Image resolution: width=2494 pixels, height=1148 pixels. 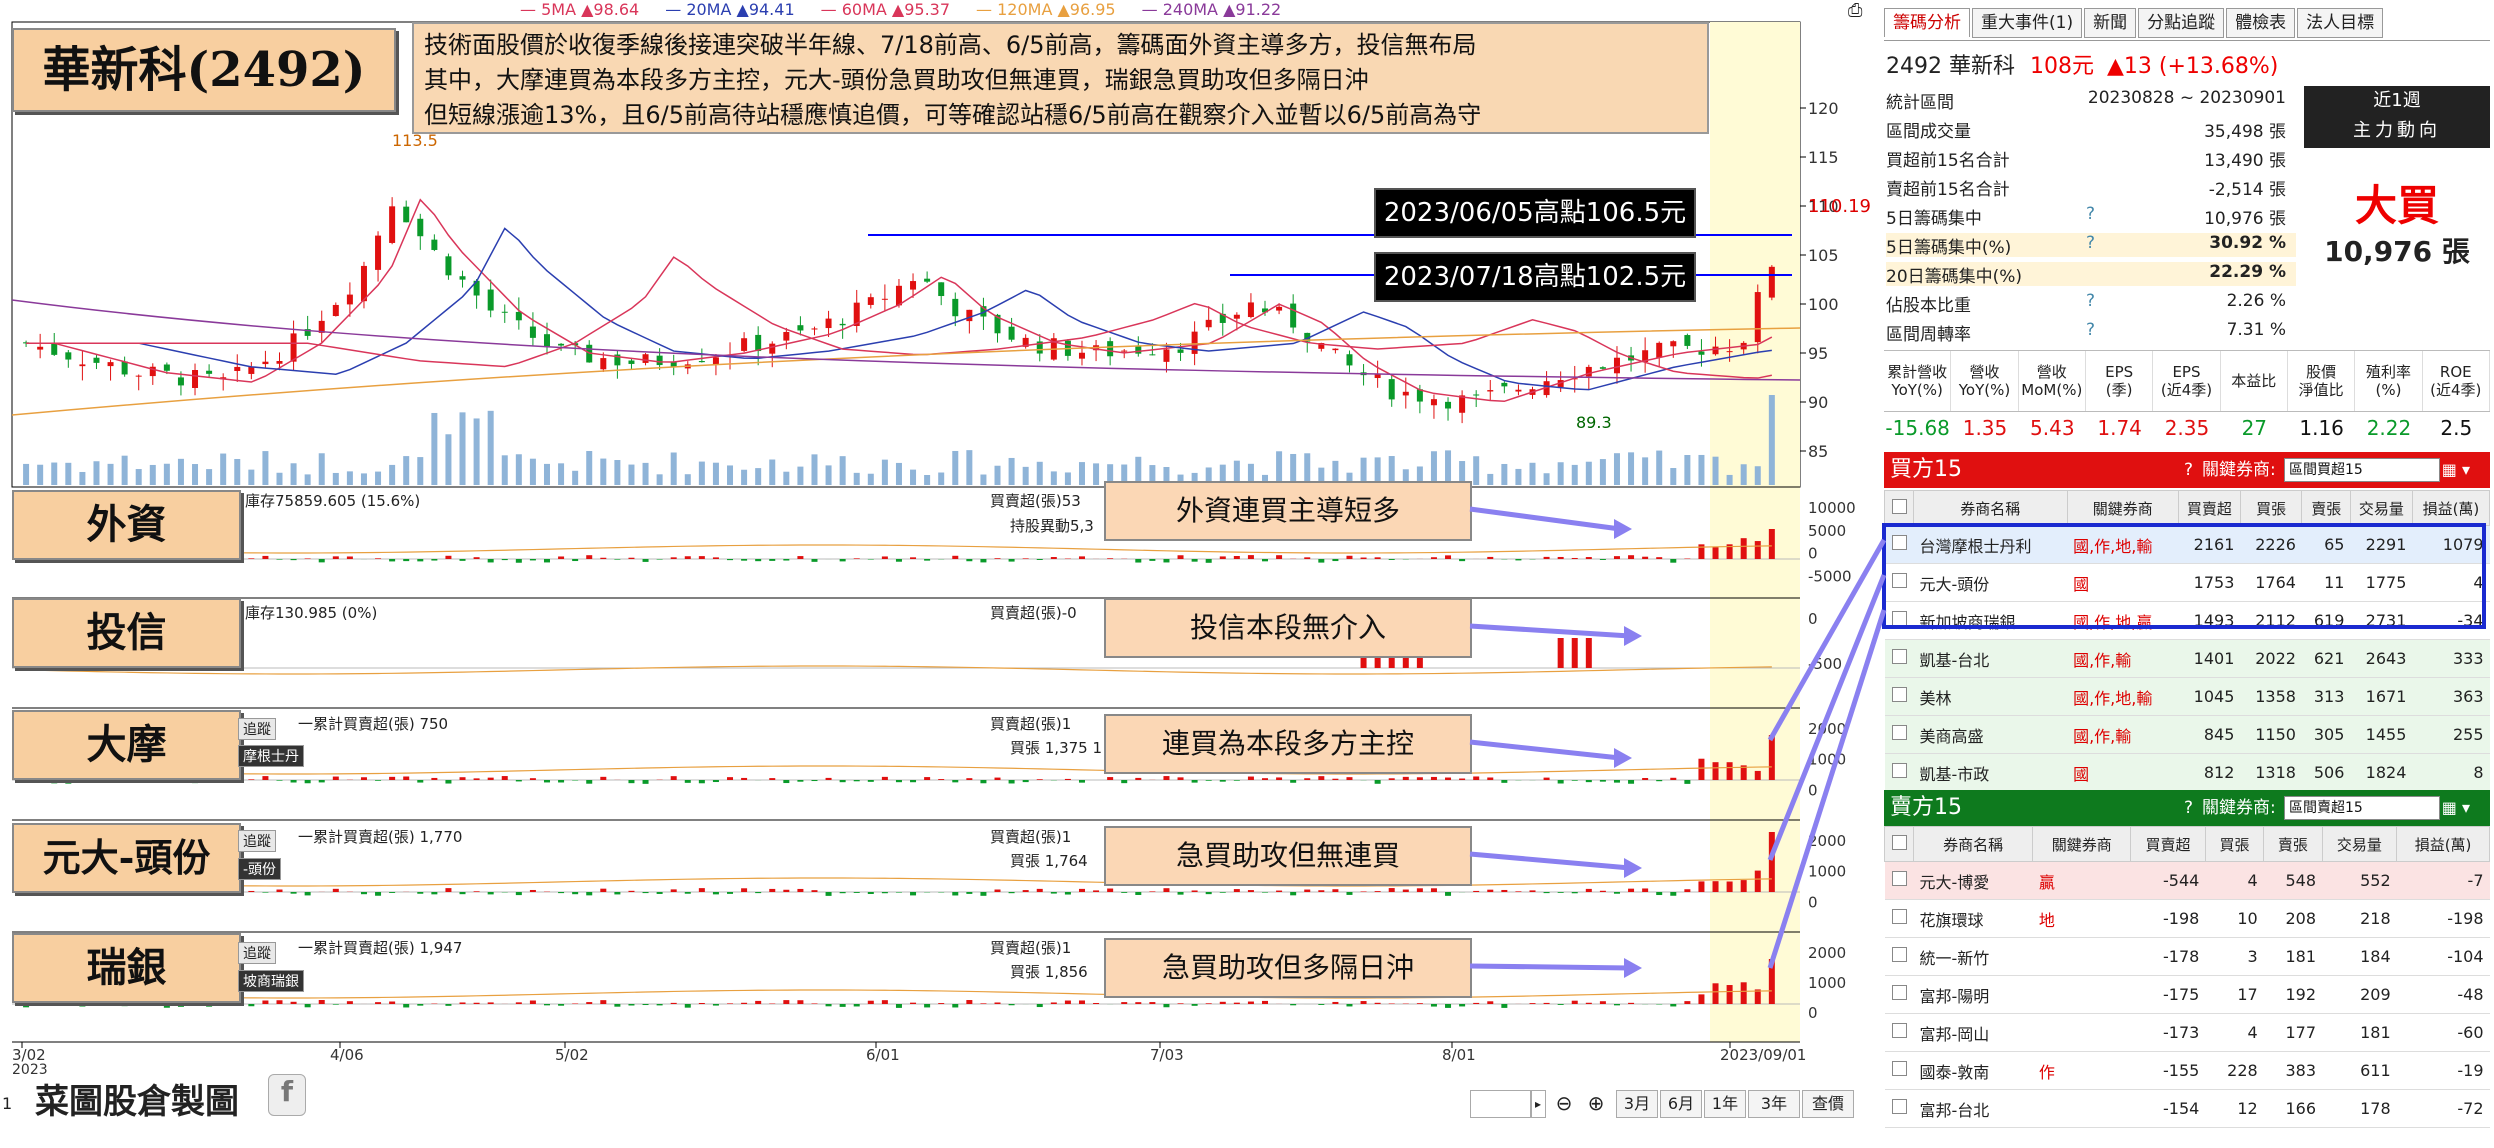 What do you see at coordinates (257, 841) in the screenshot?
I see `yuanta-track-button: 追蹤` at bounding box center [257, 841].